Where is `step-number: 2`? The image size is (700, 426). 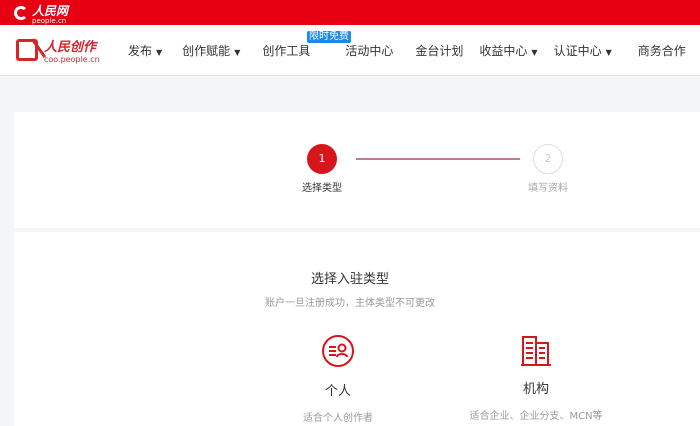
step-number: 2 is located at coordinates (548, 159).